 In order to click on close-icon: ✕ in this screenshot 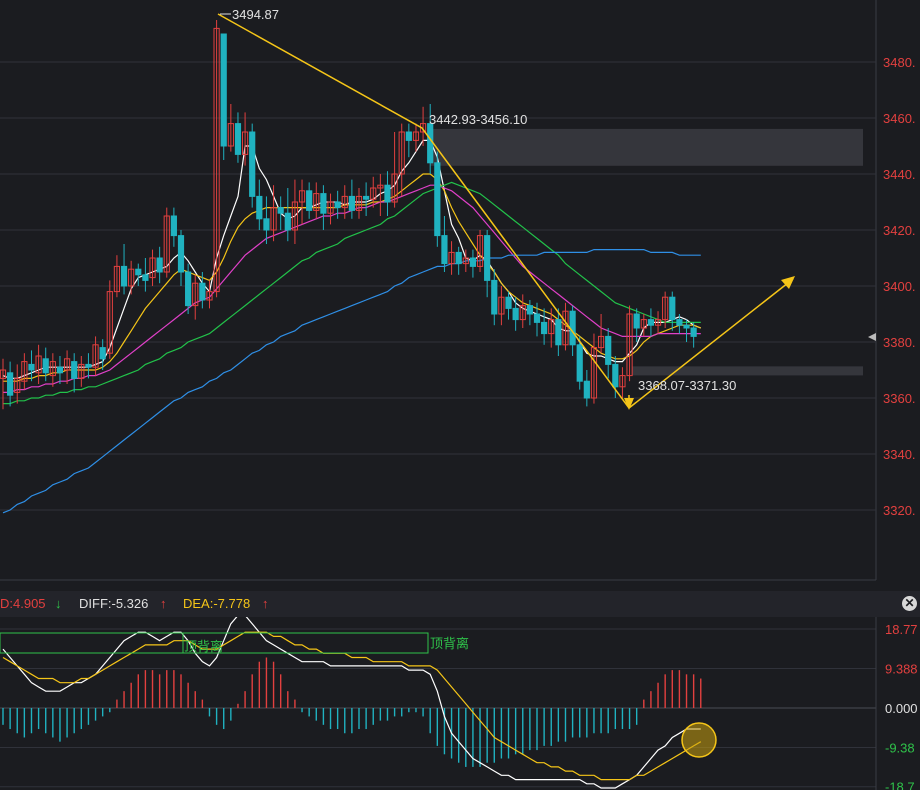, I will do `click(909, 603)`.